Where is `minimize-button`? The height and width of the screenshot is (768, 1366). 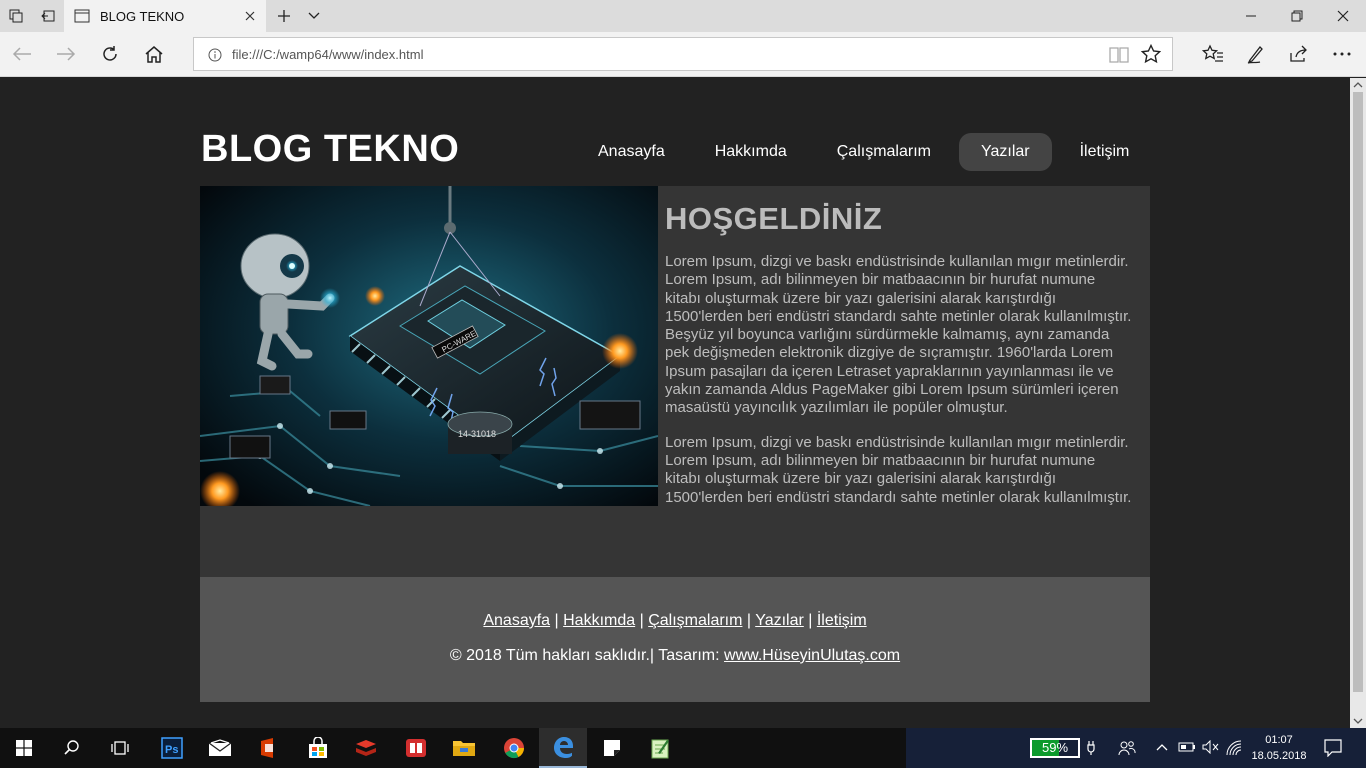
minimize-button is located at coordinates (1251, 16).